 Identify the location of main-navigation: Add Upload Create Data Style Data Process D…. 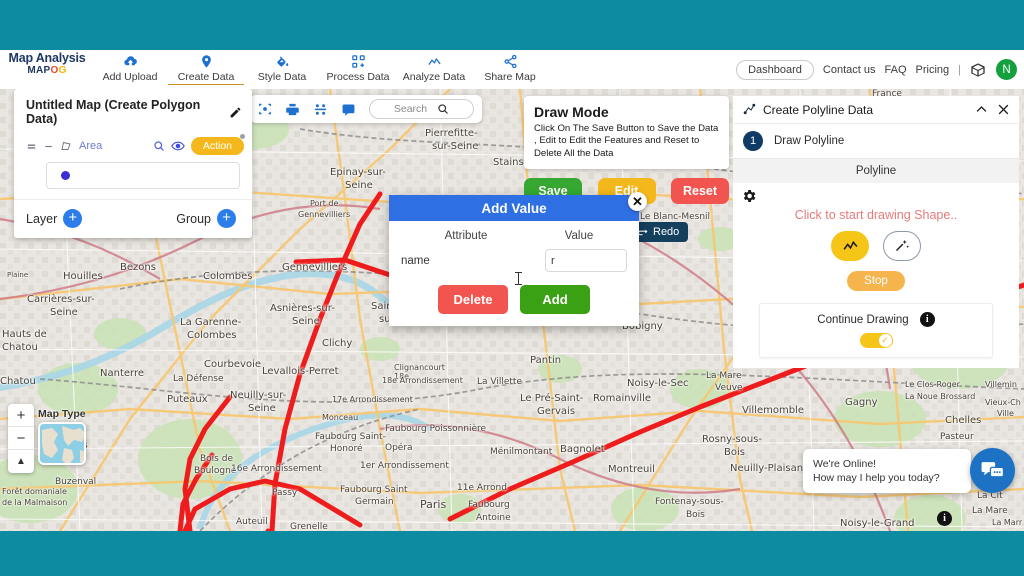
(320, 69).